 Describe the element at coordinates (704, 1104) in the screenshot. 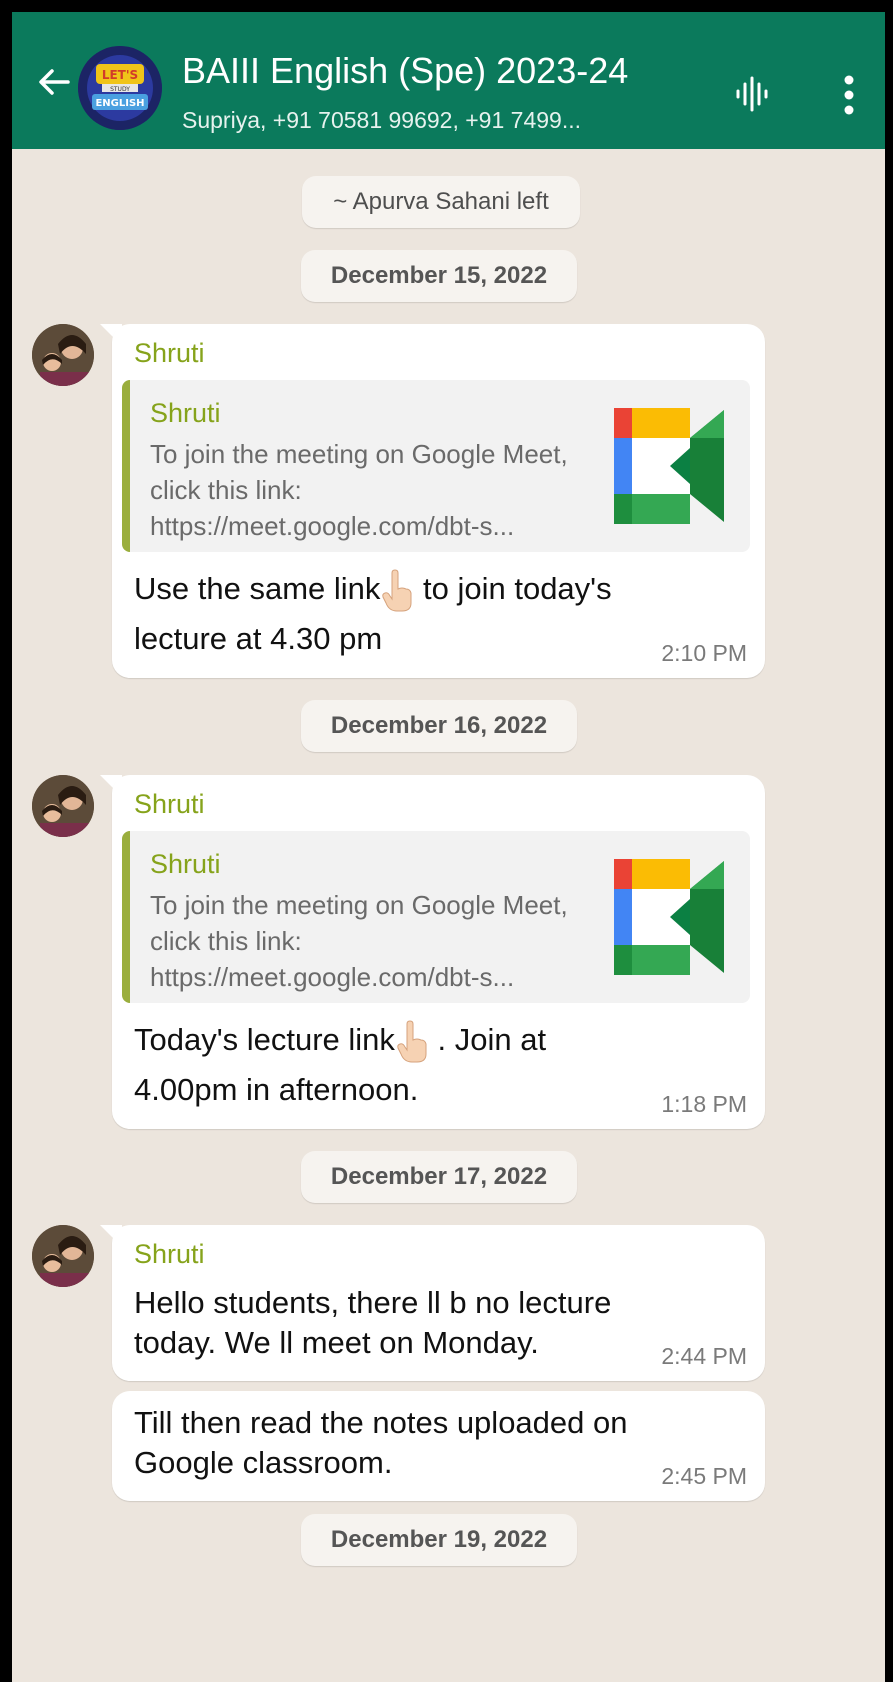

I see `message-time: 1:18 PM` at that location.